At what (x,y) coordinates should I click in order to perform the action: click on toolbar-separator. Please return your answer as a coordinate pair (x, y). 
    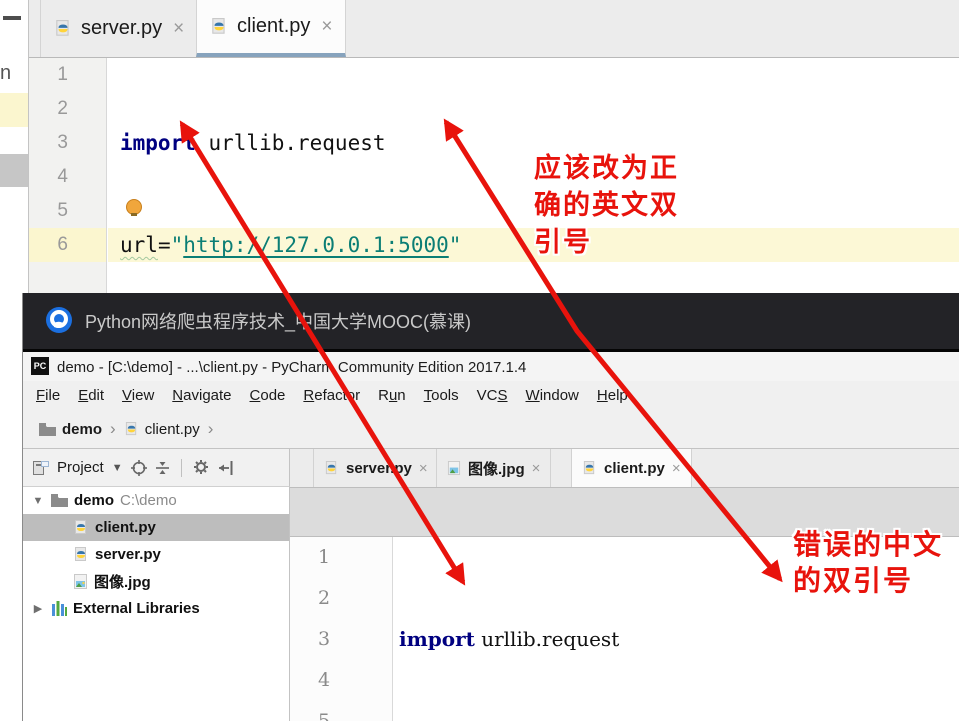
    Looking at the image, I should click on (181, 467).